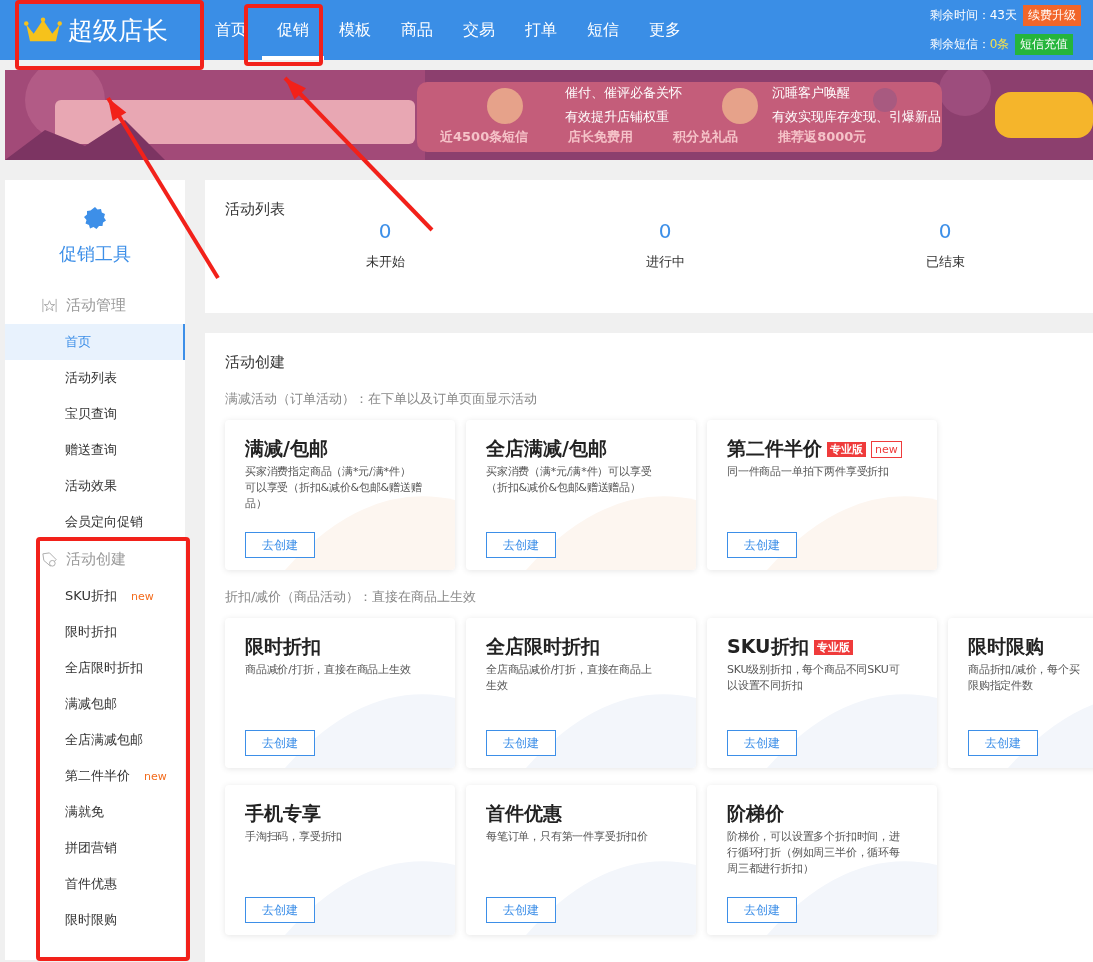 This screenshot has width=1093, height=962. Describe the element at coordinates (603, 30) in the screenshot. I see `nav-tab: 短信` at that location.